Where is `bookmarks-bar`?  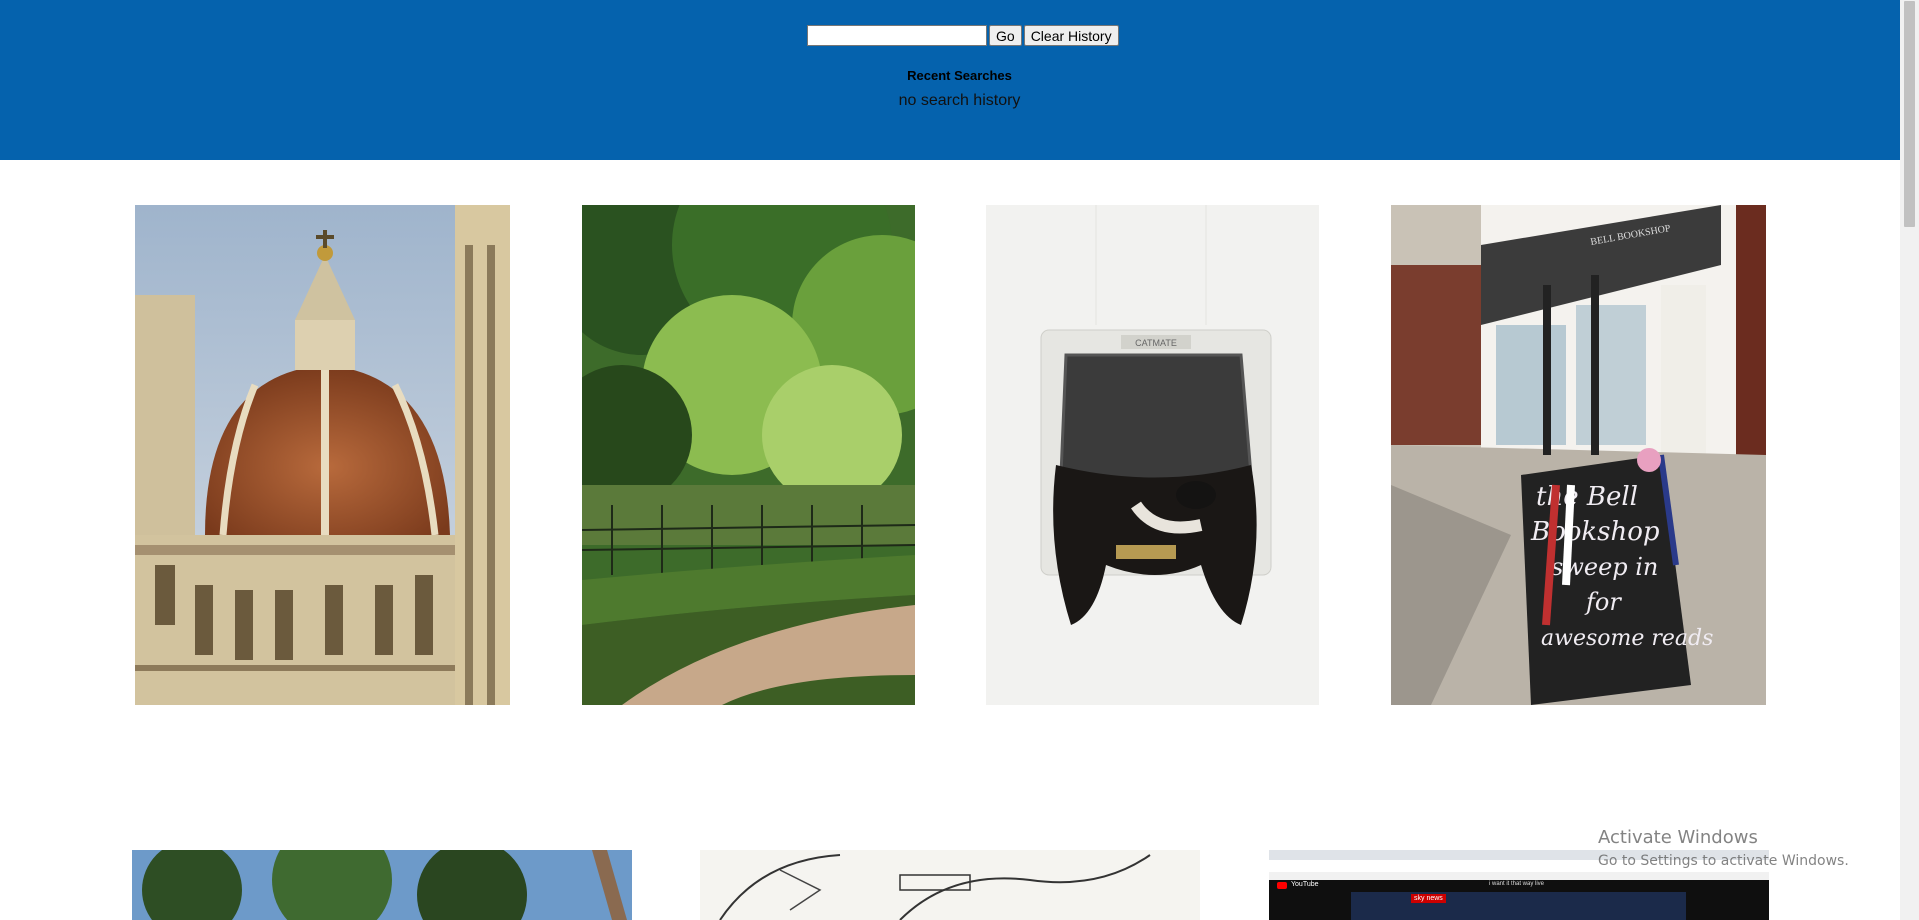
bookmarks-bar is located at coordinates (1519, 876).